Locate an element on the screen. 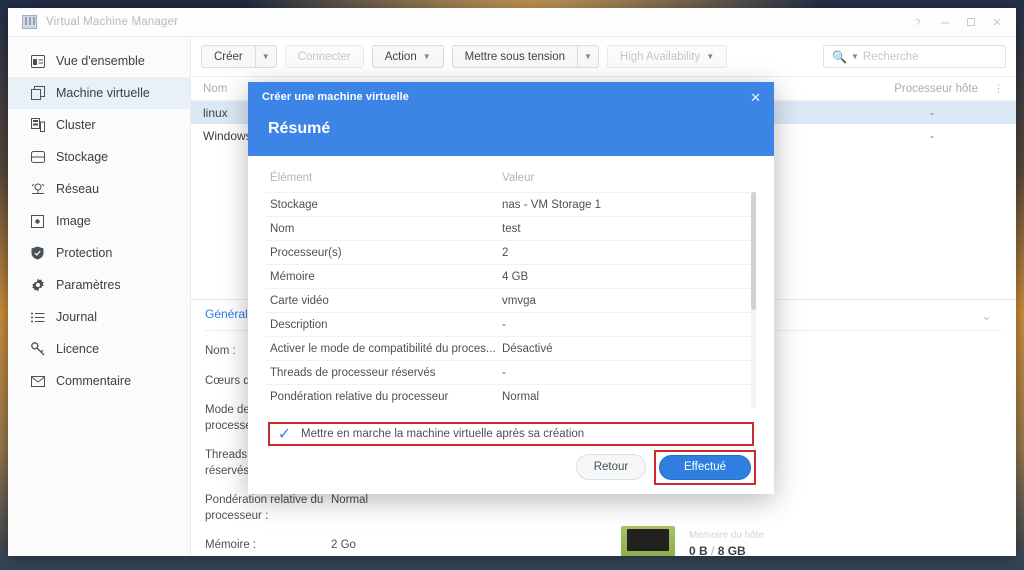 The width and height of the screenshot is (1024, 570). back-button: Retour is located at coordinates (611, 467).